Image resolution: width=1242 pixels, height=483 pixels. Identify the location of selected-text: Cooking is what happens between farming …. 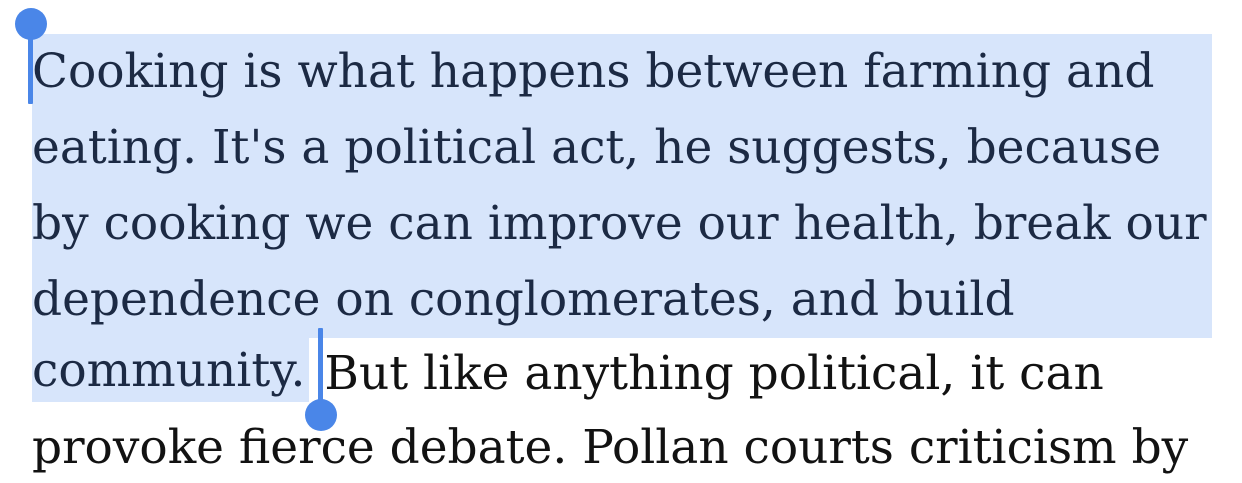
(622, 72).